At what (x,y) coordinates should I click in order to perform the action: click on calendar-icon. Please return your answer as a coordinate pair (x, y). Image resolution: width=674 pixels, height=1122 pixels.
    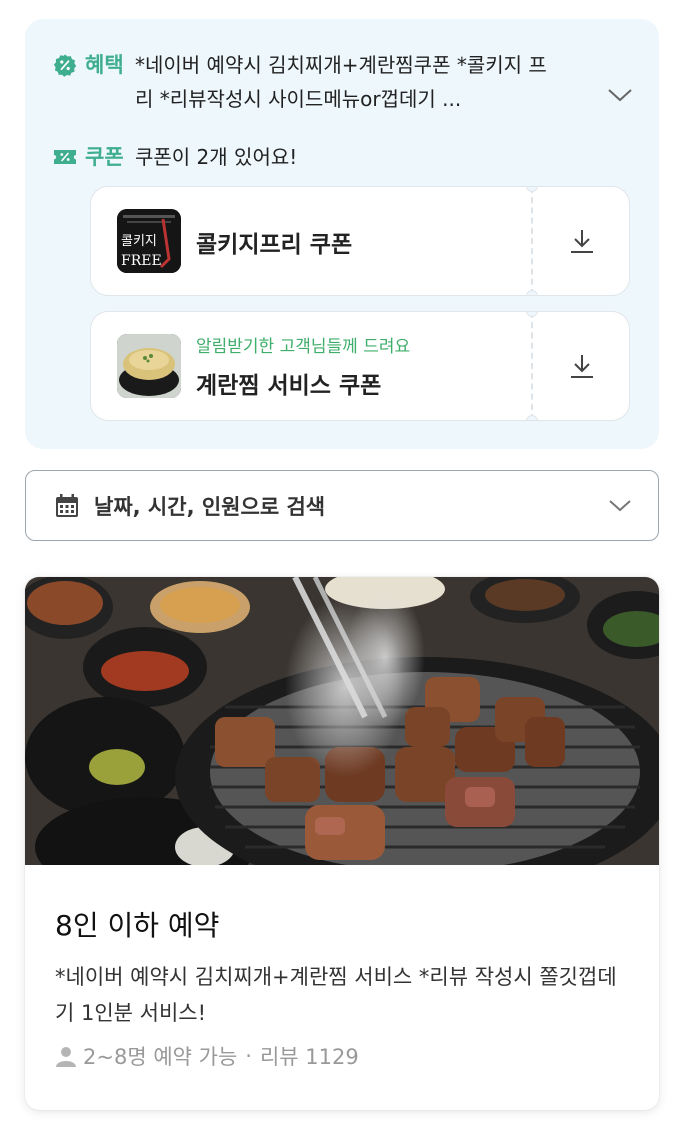
    Looking at the image, I should click on (67, 505).